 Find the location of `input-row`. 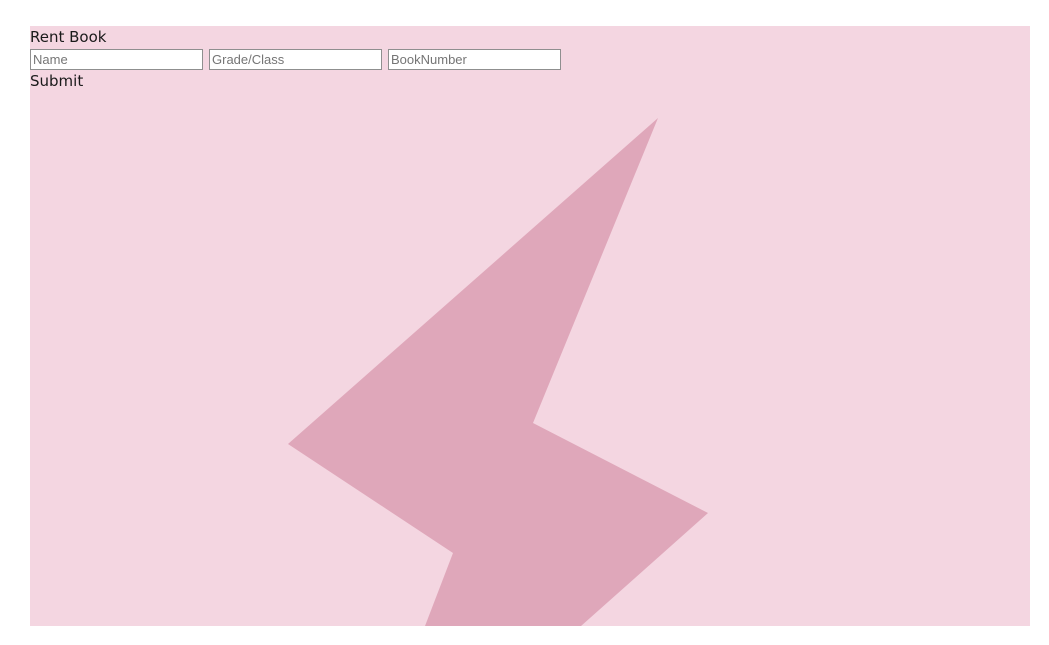

input-row is located at coordinates (295, 59).